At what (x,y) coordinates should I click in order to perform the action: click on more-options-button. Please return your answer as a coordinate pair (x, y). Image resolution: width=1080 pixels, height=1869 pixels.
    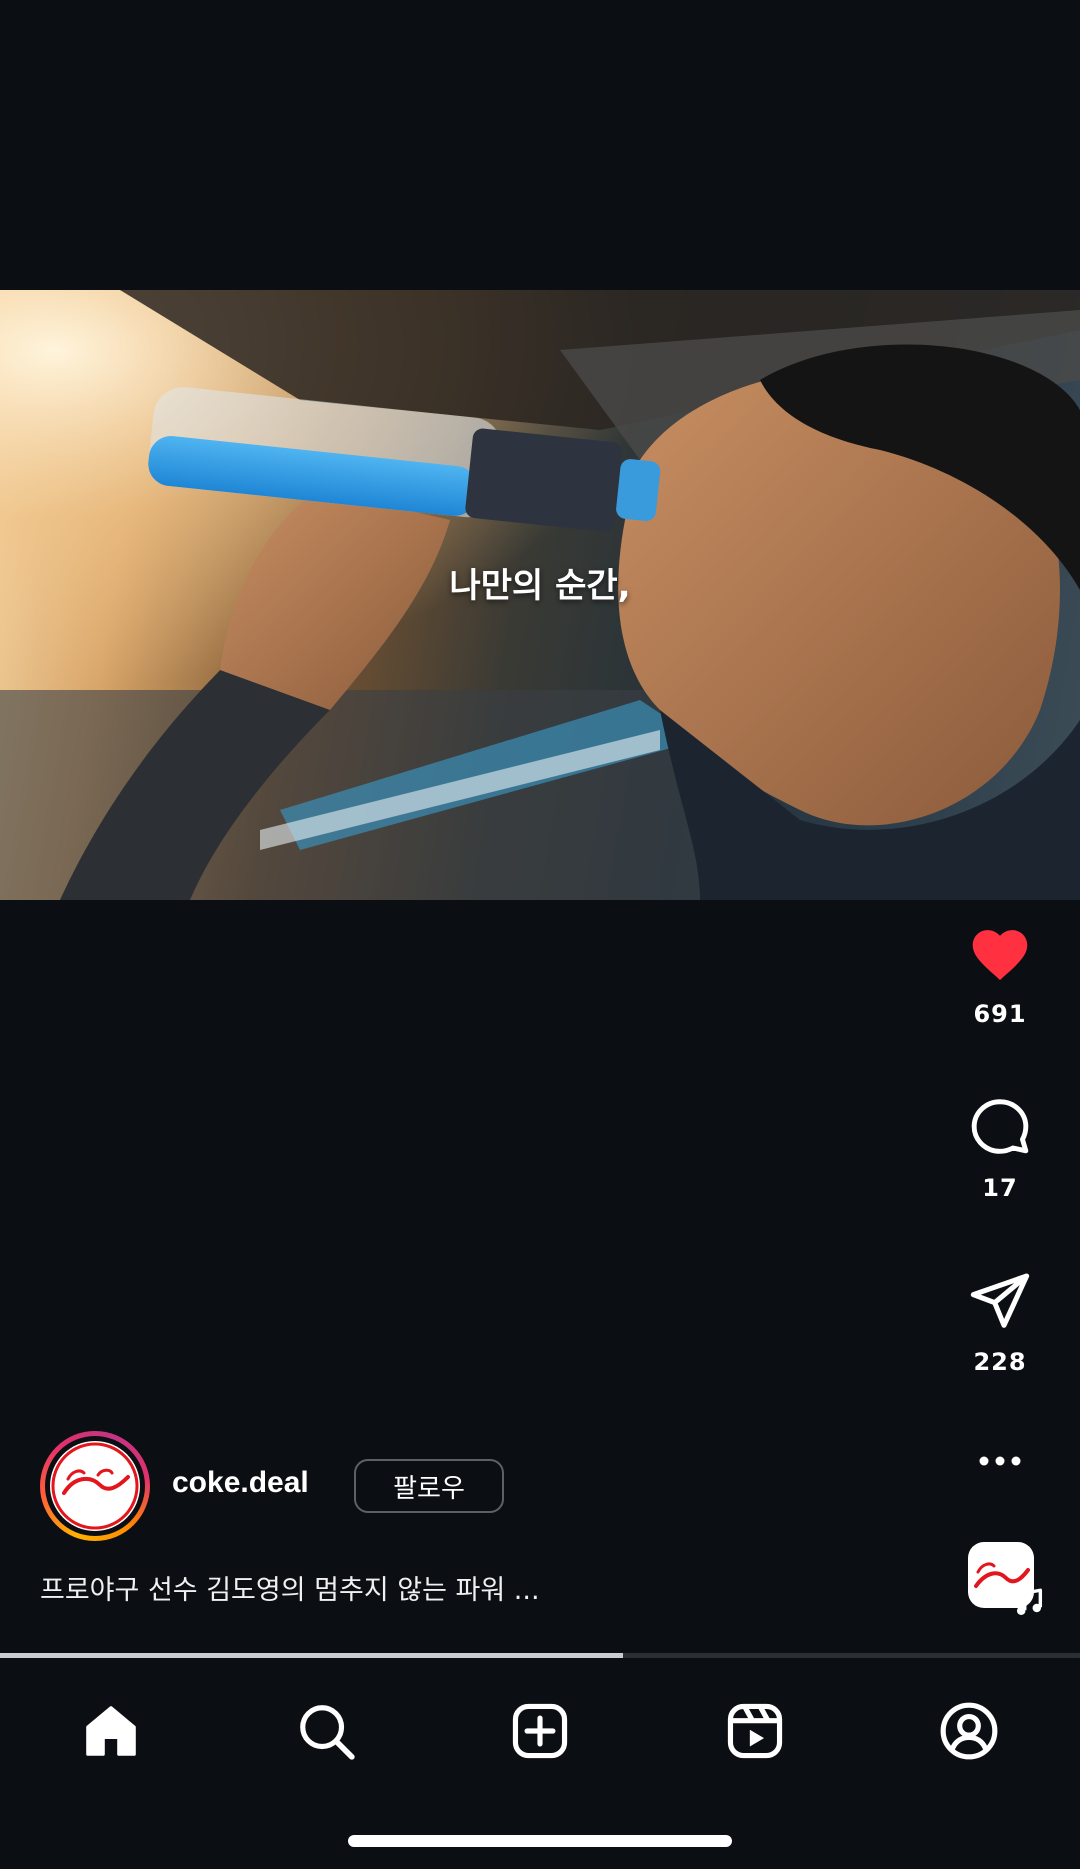
    Looking at the image, I should click on (1000, 1461).